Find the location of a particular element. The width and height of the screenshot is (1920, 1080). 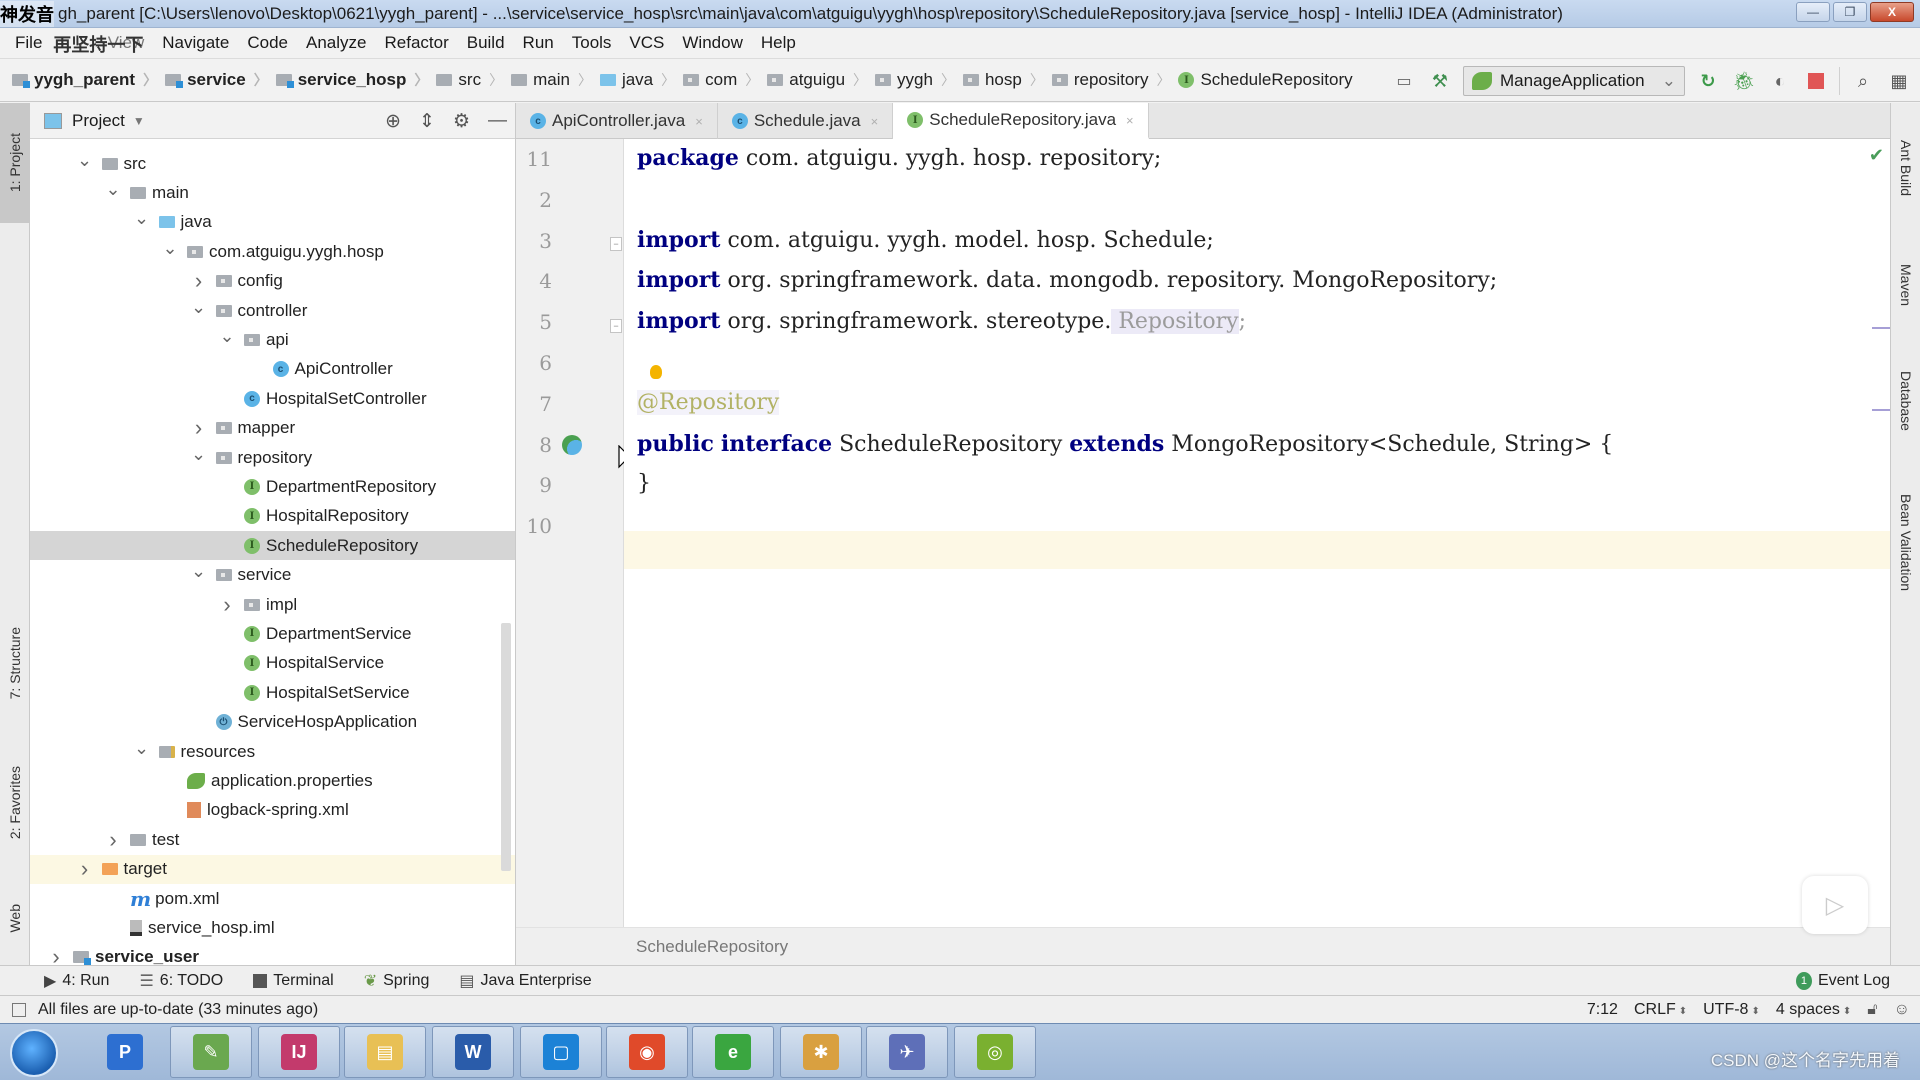

tree-item: ›IDepartmentRepository is located at coordinates (272, 486).